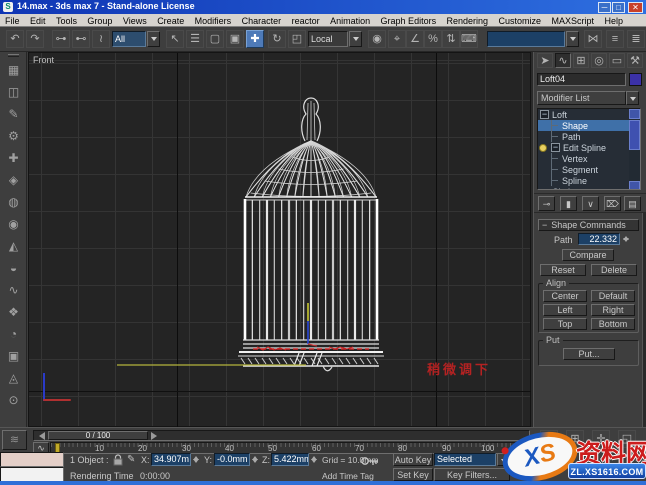  What do you see at coordinates (13, 312) in the screenshot?
I see `reactor-tool-icon-12: ❖` at bounding box center [13, 312].